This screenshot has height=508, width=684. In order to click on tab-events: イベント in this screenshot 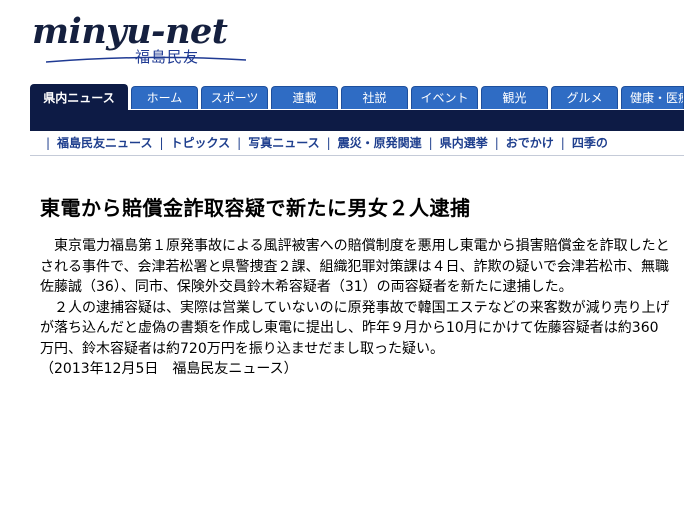, I will do `click(444, 97)`.